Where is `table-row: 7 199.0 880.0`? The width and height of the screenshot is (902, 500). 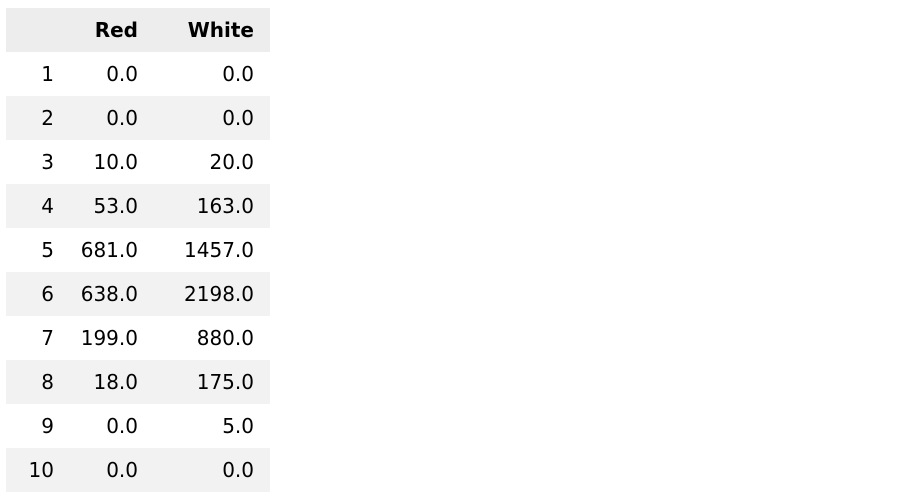
table-row: 7 199.0 880.0 is located at coordinates (138, 338).